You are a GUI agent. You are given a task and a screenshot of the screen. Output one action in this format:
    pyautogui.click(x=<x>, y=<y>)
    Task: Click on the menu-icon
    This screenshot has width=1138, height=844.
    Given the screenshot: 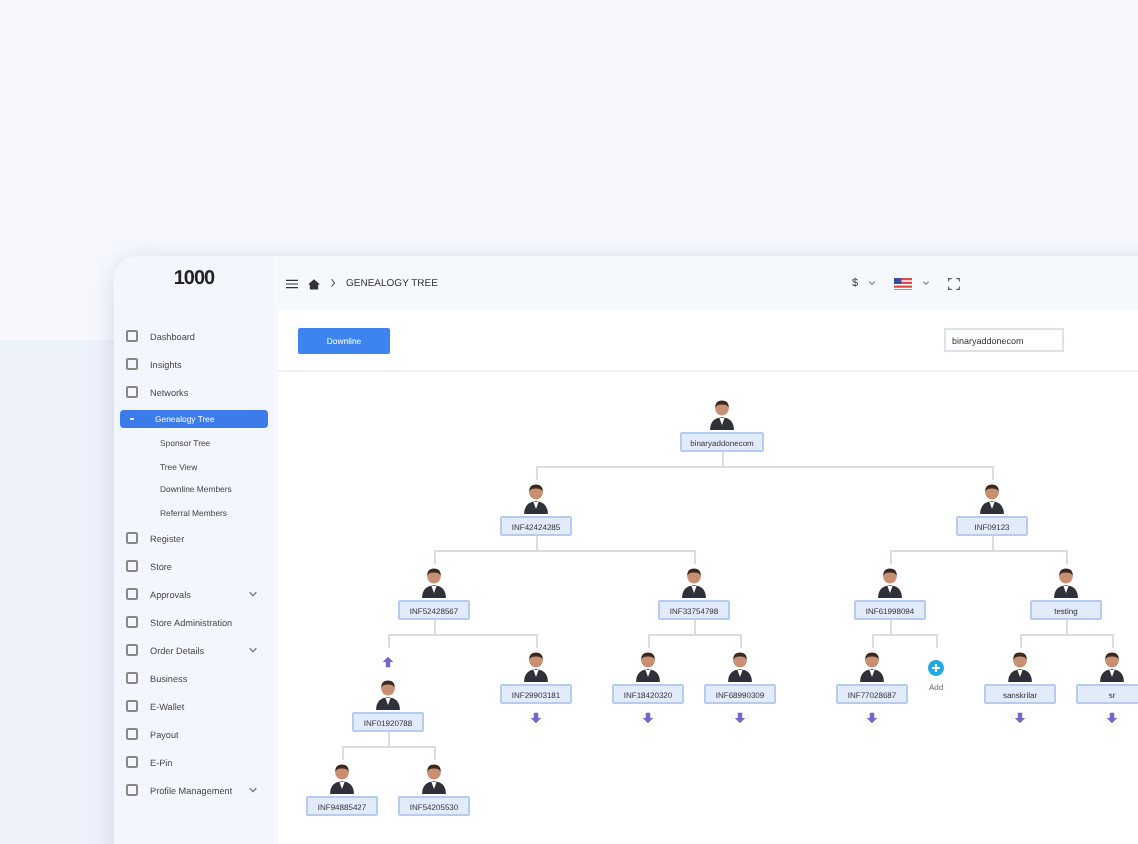 What is the action you would take?
    pyautogui.click(x=292, y=283)
    